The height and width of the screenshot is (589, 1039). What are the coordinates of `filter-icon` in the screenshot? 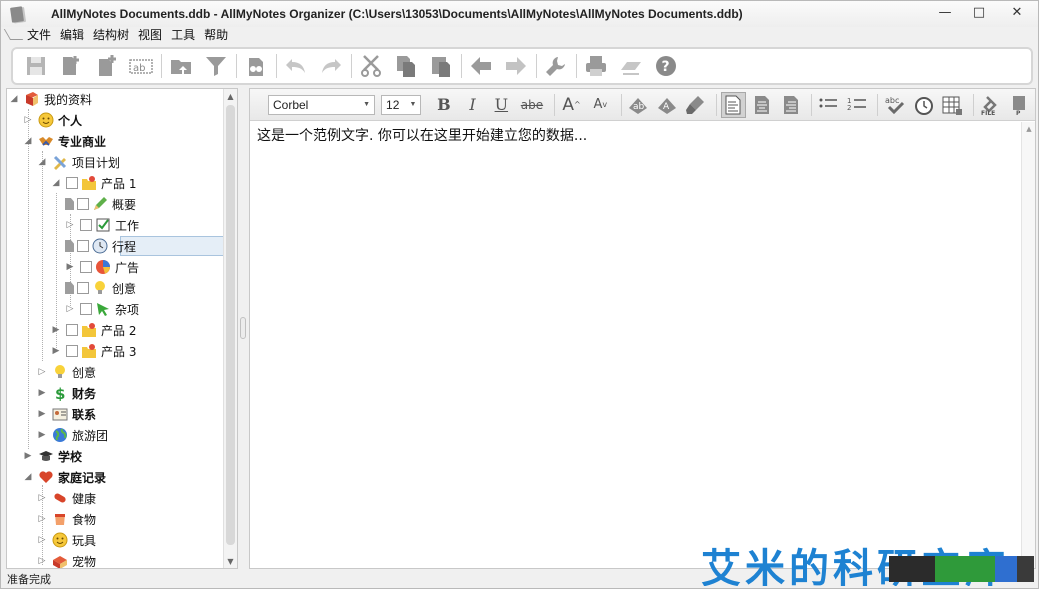 It's located at (216, 66).